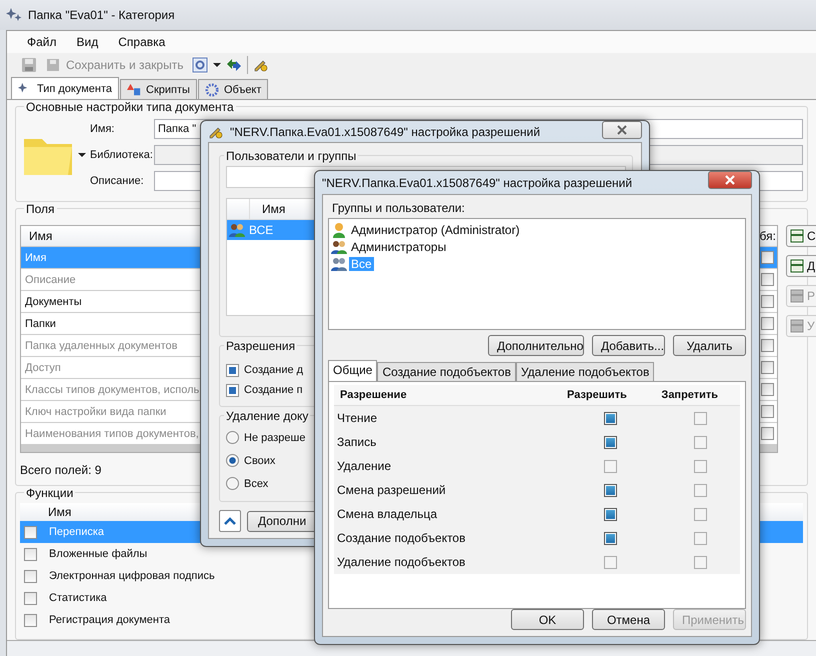 This screenshot has width=816, height=656. What do you see at coordinates (76, 532) in the screenshot?
I see `table-cell-text: Переписка` at bounding box center [76, 532].